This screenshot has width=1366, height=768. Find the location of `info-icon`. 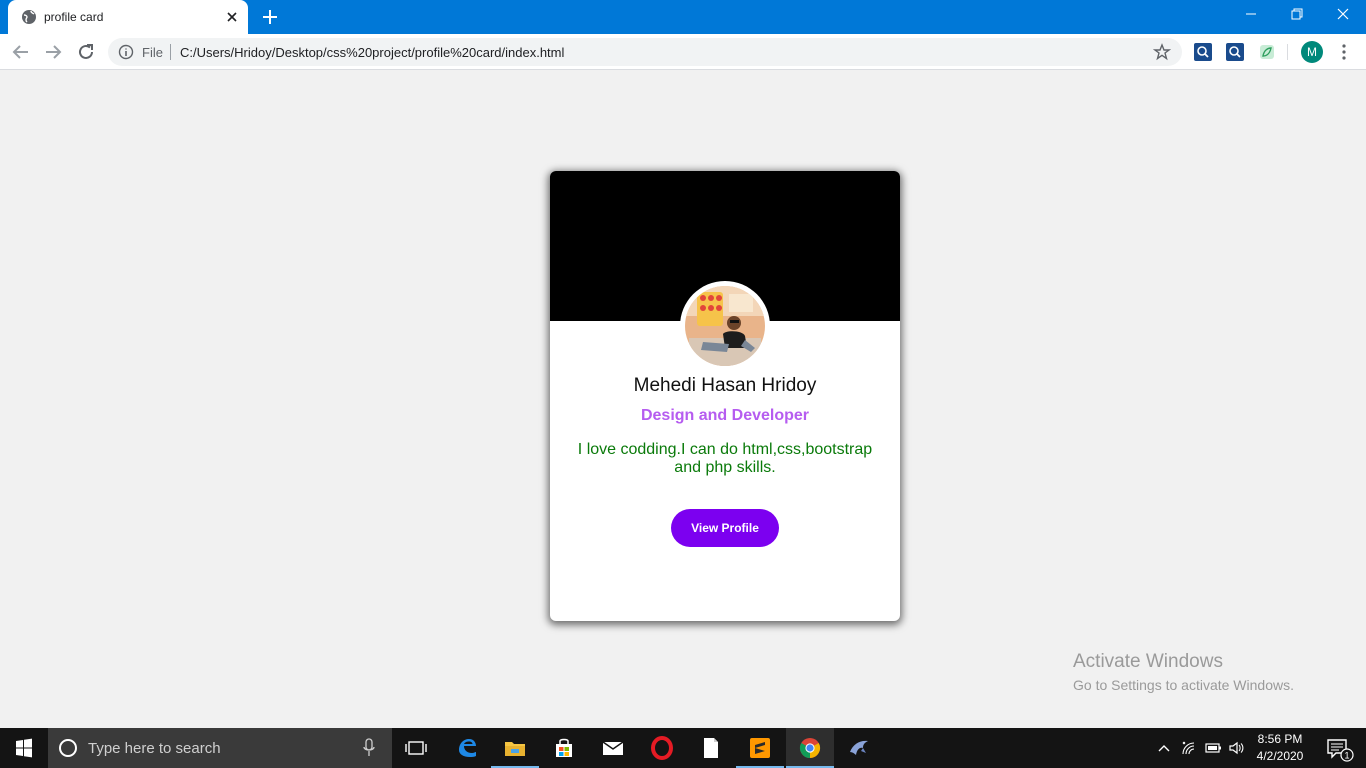

info-icon is located at coordinates (126, 52).